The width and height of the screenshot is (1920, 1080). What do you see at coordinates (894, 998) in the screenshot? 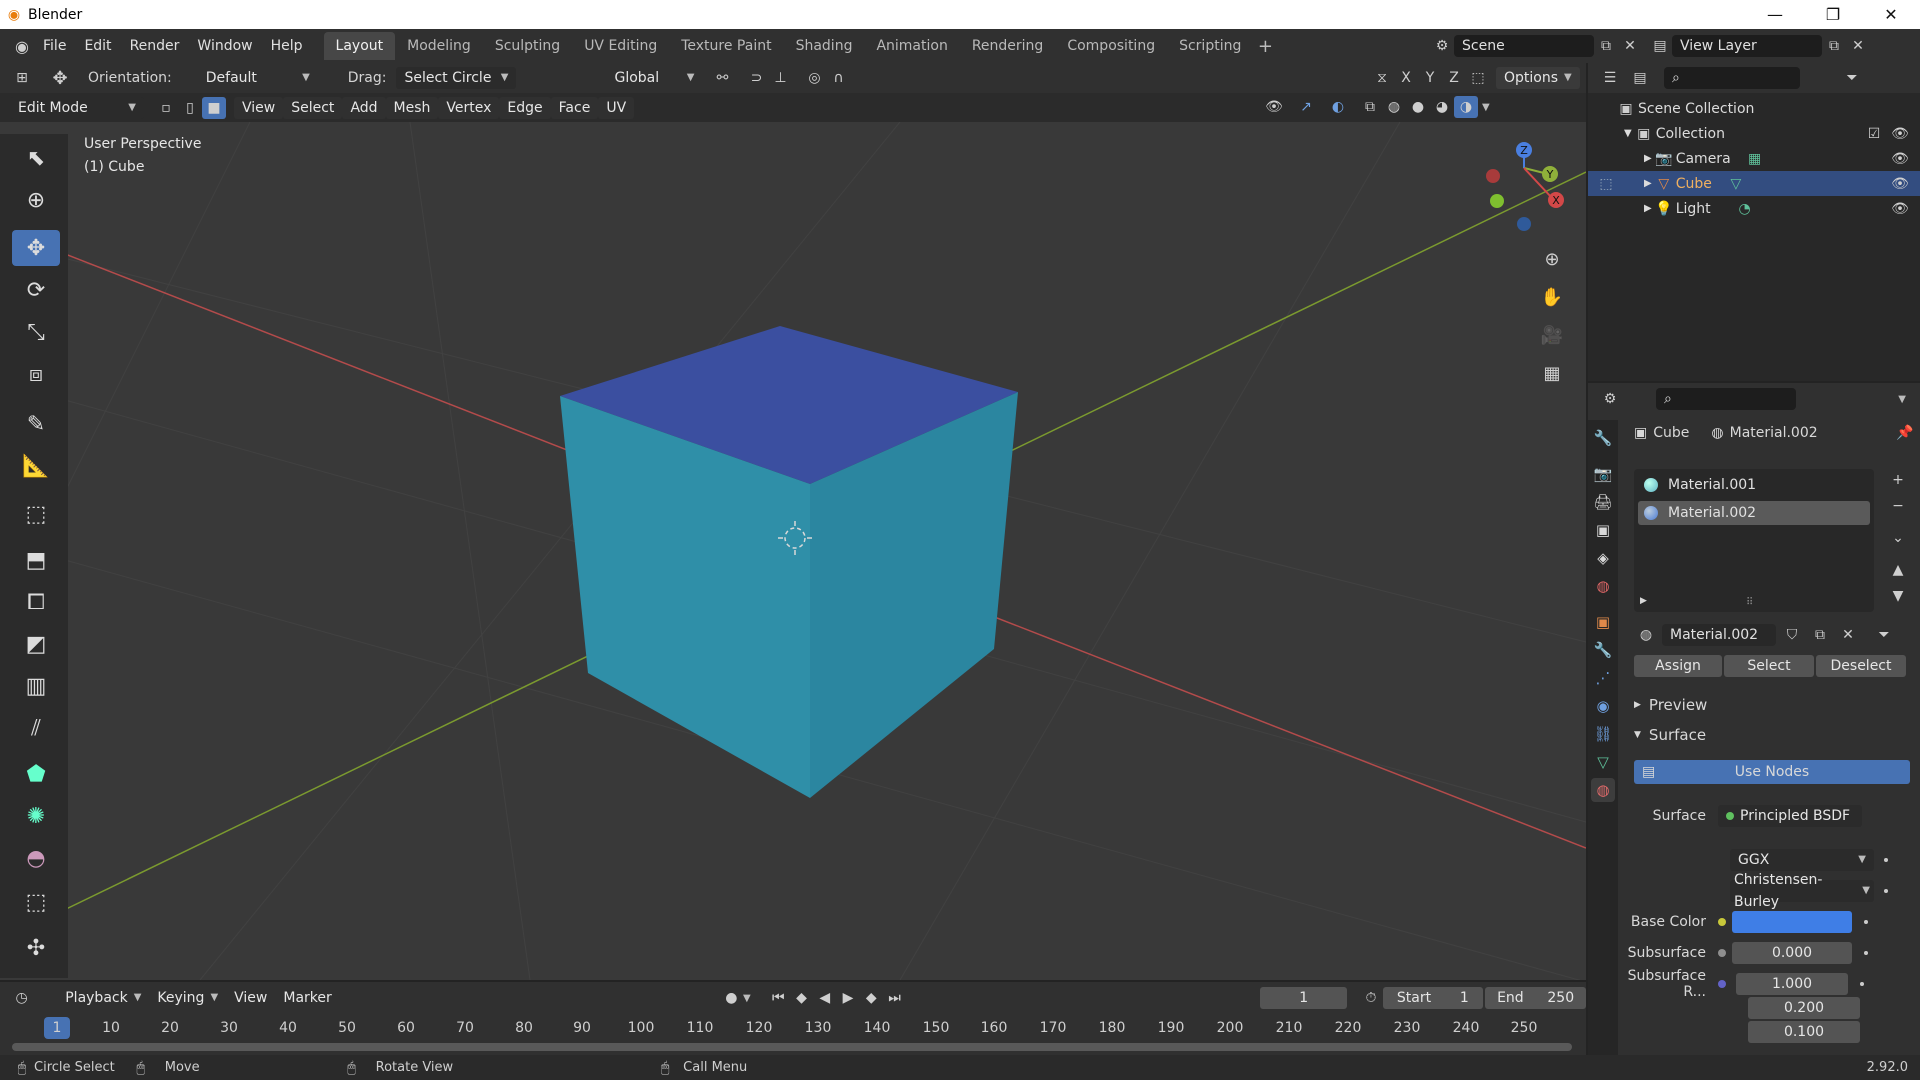
I see `jump-end-icon: ⏭` at bounding box center [894, 998].